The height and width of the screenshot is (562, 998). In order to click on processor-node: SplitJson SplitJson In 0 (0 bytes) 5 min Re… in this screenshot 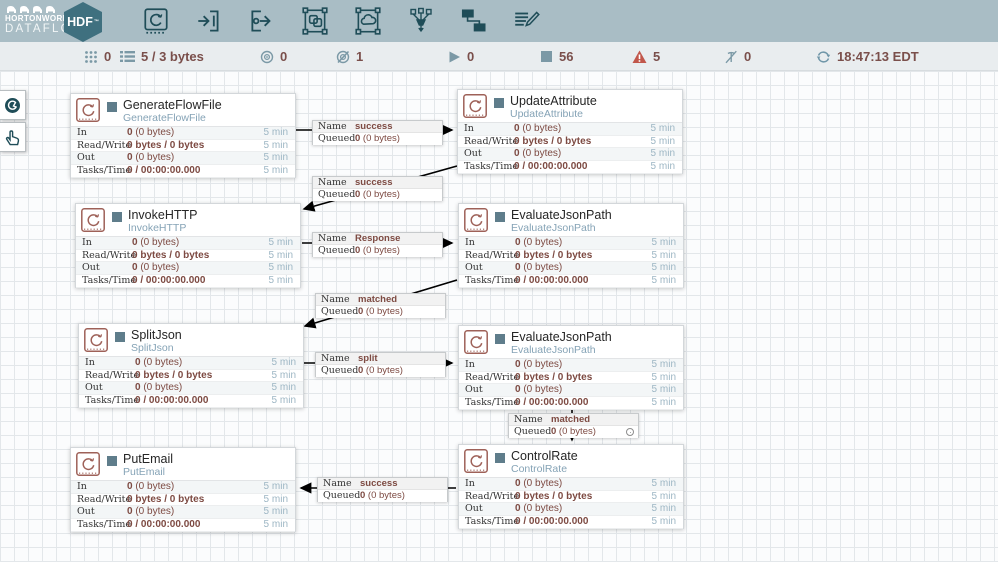, I will do `click(191, 365)`.